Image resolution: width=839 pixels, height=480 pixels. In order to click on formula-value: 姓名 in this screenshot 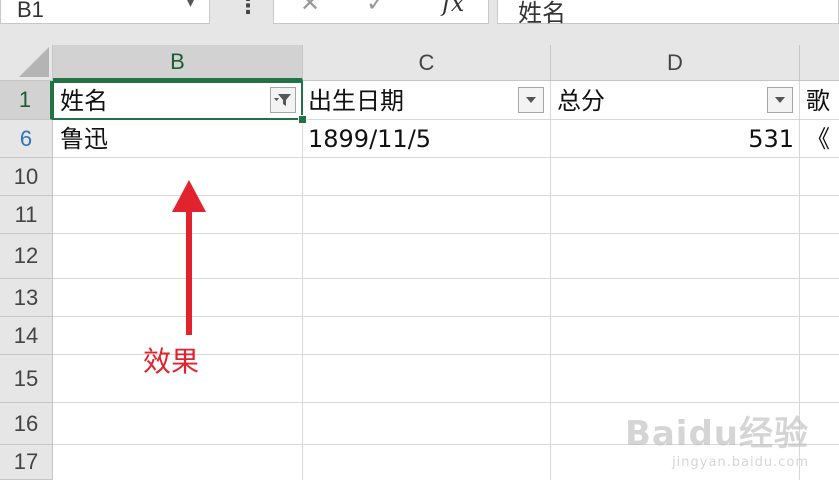, I will do `click(542, 13)`.